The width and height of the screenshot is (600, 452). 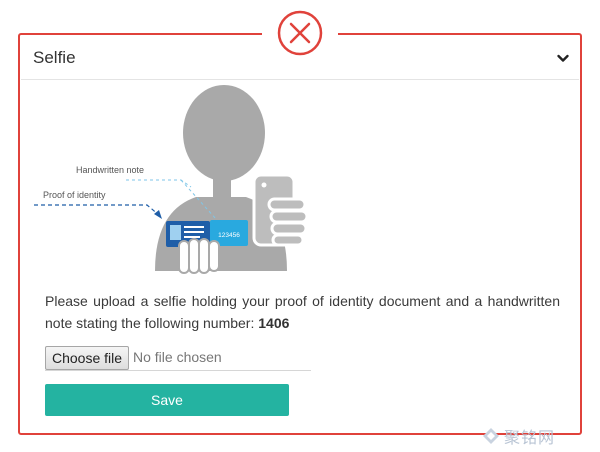 I want to click on person-neck-shape, so click(x=222, y=190).